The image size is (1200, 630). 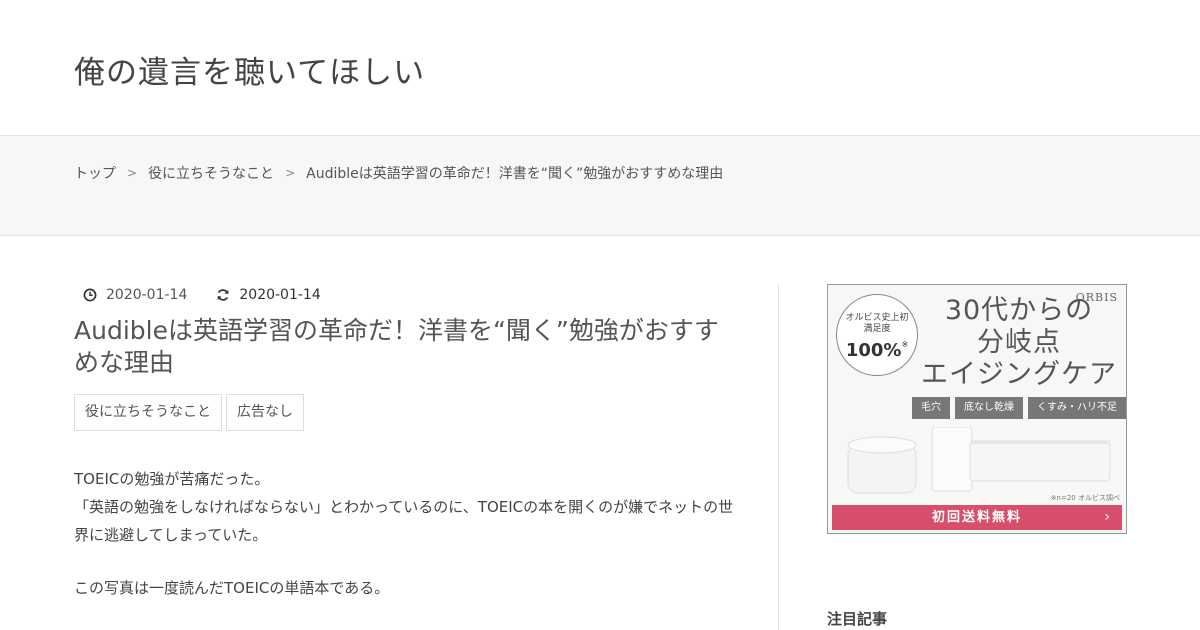 What do you see at coordinates (1077, 408) in the screenshot?
I see `ad-chip: くすみ・ハリ不足` at bounding box center [1077, 408].